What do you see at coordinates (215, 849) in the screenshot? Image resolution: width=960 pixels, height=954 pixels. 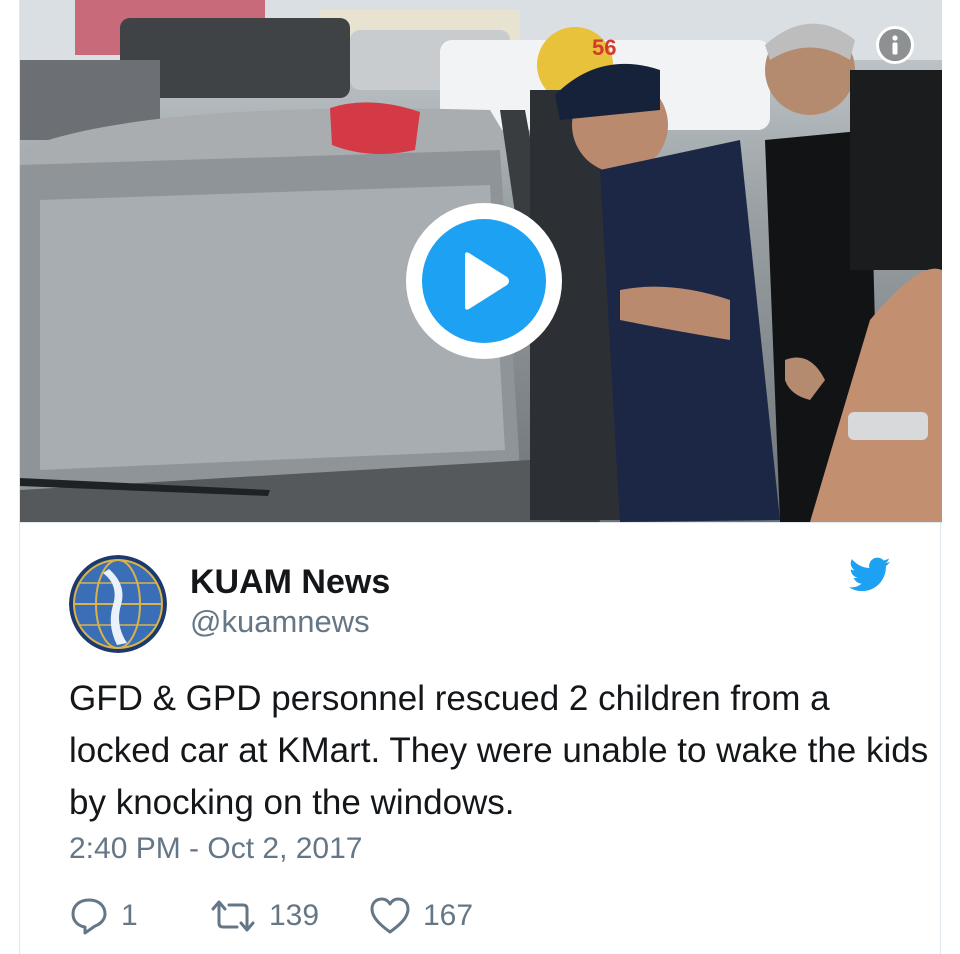 I see `timestamp: 2:40 PM - Oct 2, 2017` at bounding box center [215, 849].